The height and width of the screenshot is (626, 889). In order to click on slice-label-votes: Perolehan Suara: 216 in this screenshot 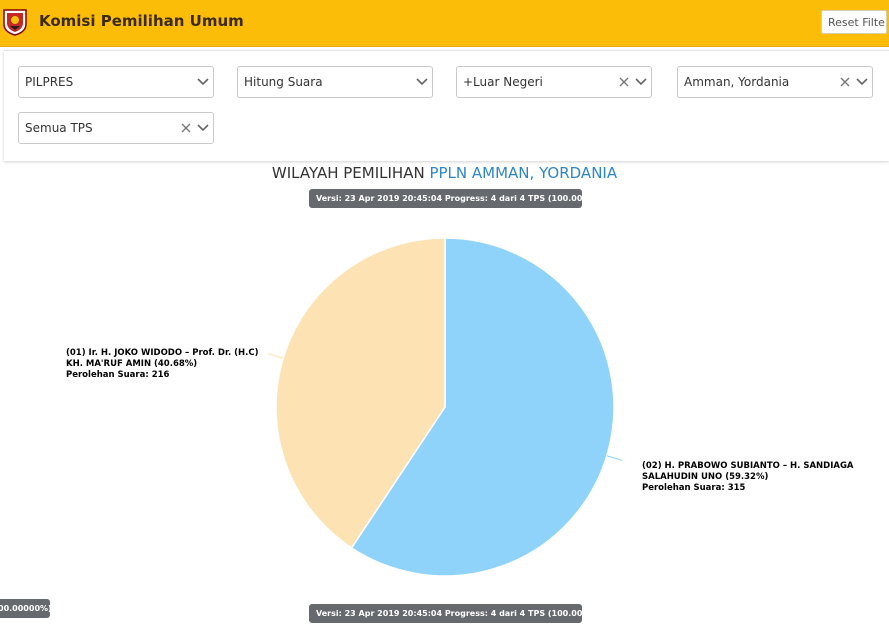, I will do `click(118, 375)`.